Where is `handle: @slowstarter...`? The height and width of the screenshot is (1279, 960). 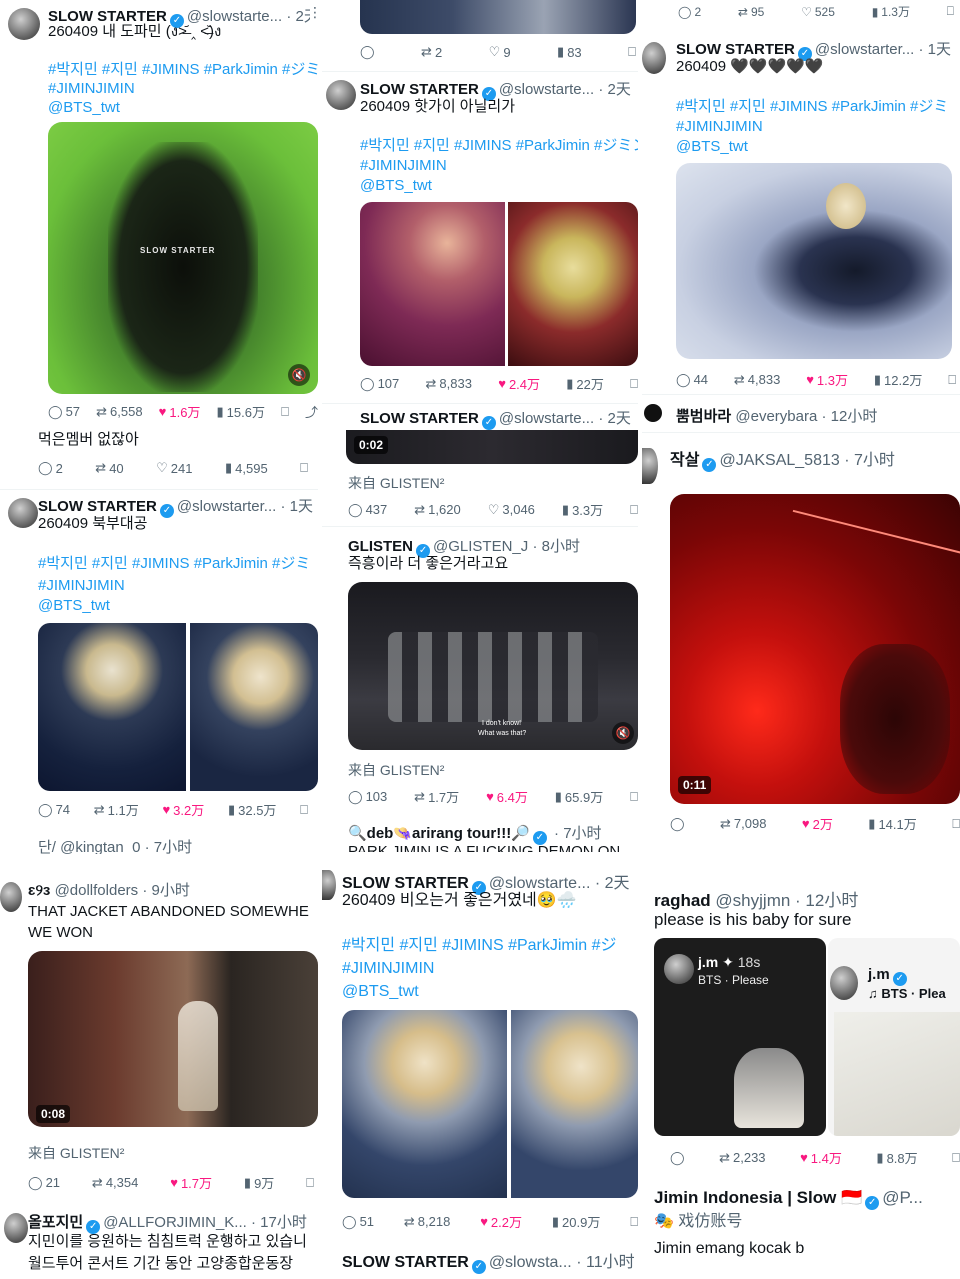
handle: @slowstarter... is located at coordinates (226, 506).